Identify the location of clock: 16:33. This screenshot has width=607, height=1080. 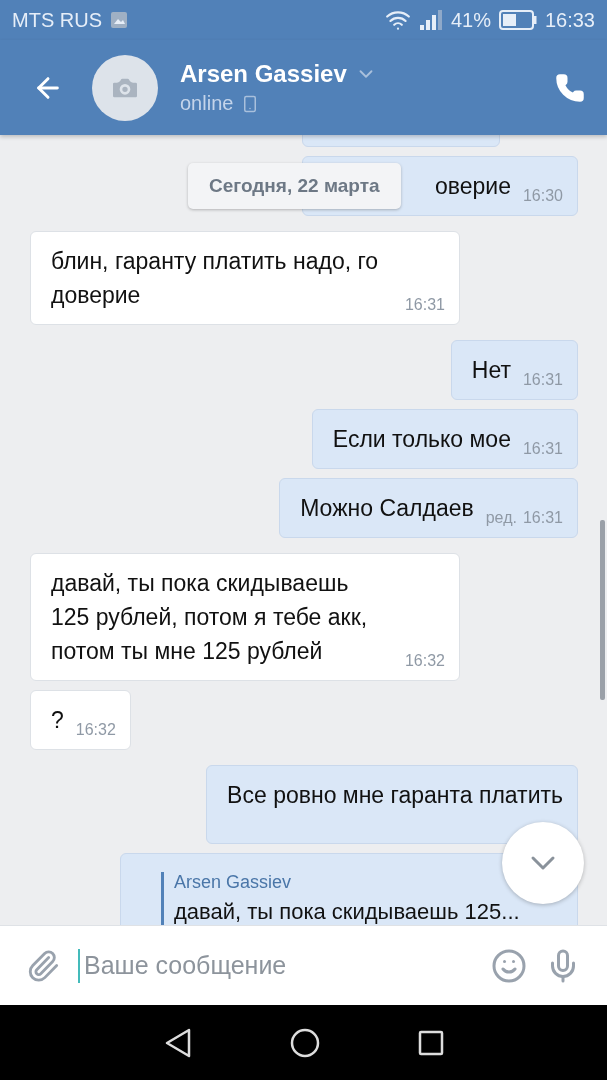
(569, 20).